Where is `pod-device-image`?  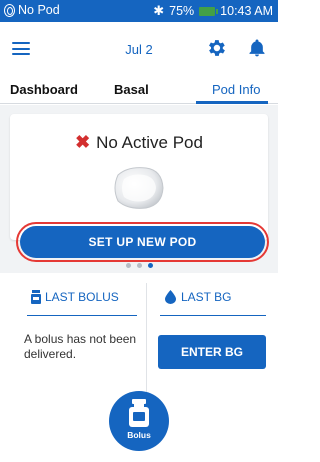
pod-device-image is located at coordinates (139, 188).